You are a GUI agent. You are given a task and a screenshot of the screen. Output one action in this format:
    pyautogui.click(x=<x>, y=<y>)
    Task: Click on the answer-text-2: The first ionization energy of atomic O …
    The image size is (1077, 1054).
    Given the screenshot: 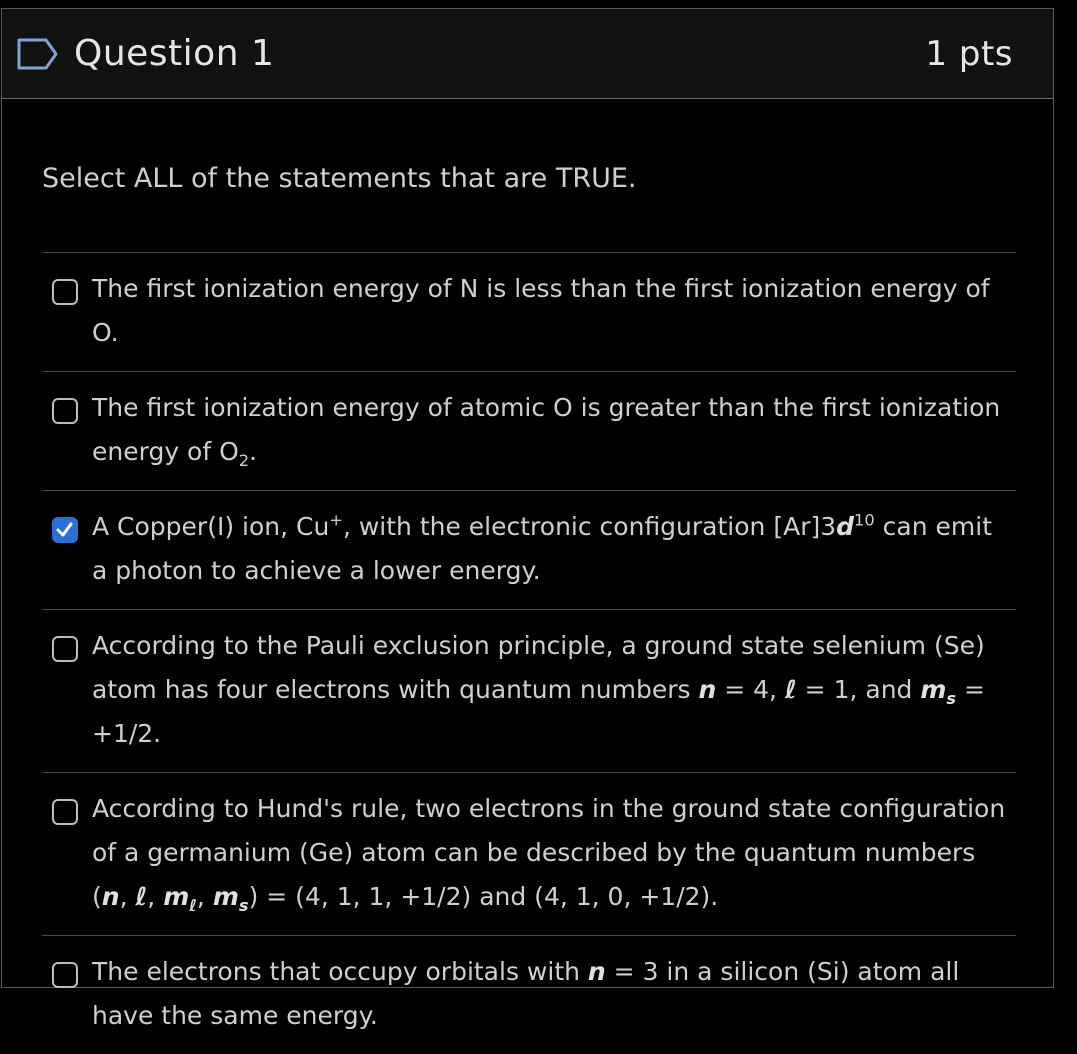 What is the action you would take?
    pyautogui.click(x=546, y=432)
    